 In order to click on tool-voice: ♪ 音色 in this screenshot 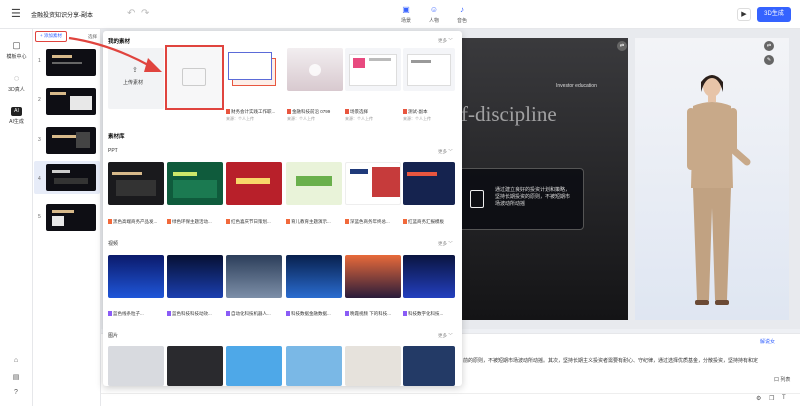, I will do `click(462, 16)`.